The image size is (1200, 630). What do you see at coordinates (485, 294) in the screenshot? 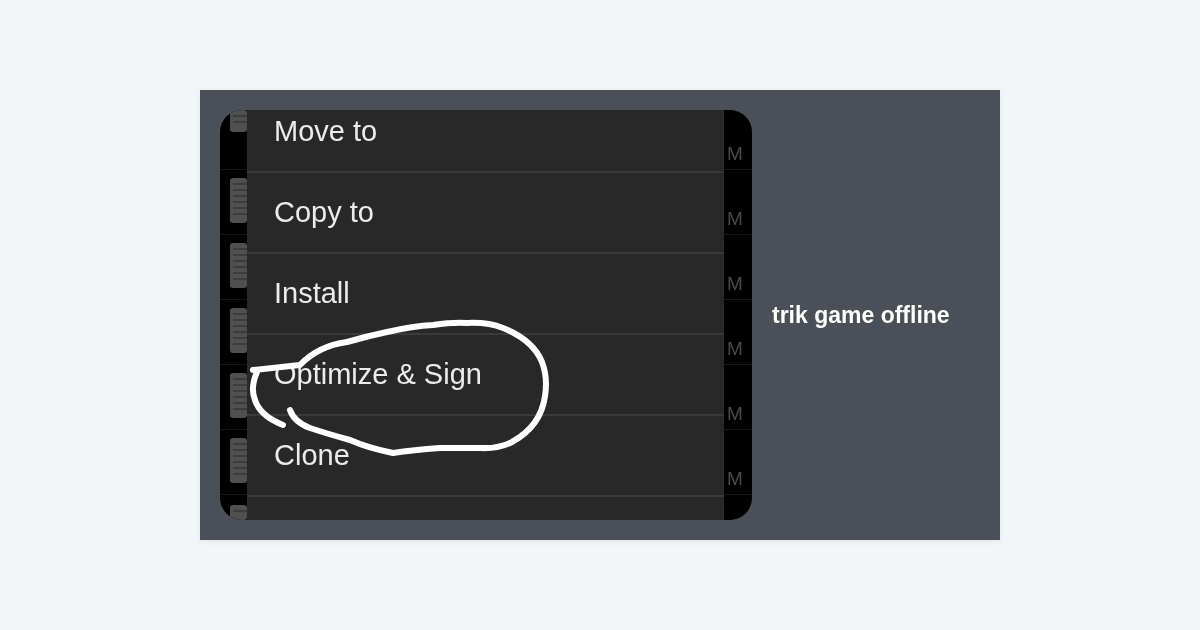
I see `menu-item: Install` at bounding box center [485, 294].